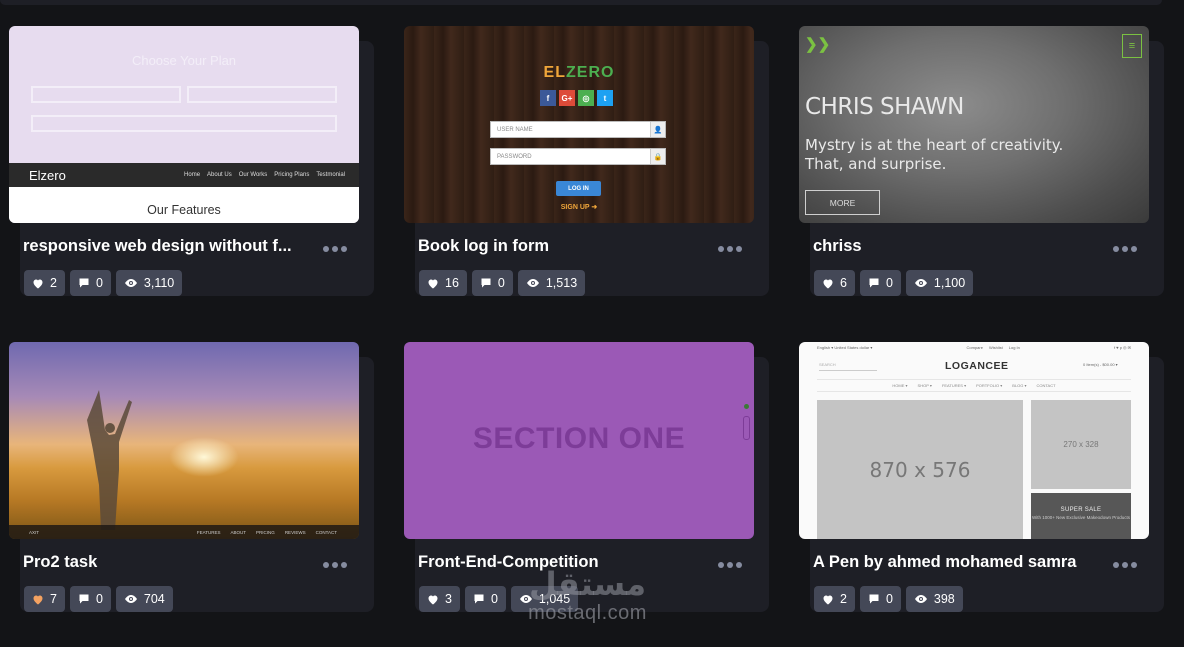 The image size is (1184, 647). I want to click on views-badge: 3,110, so click(149, 283).